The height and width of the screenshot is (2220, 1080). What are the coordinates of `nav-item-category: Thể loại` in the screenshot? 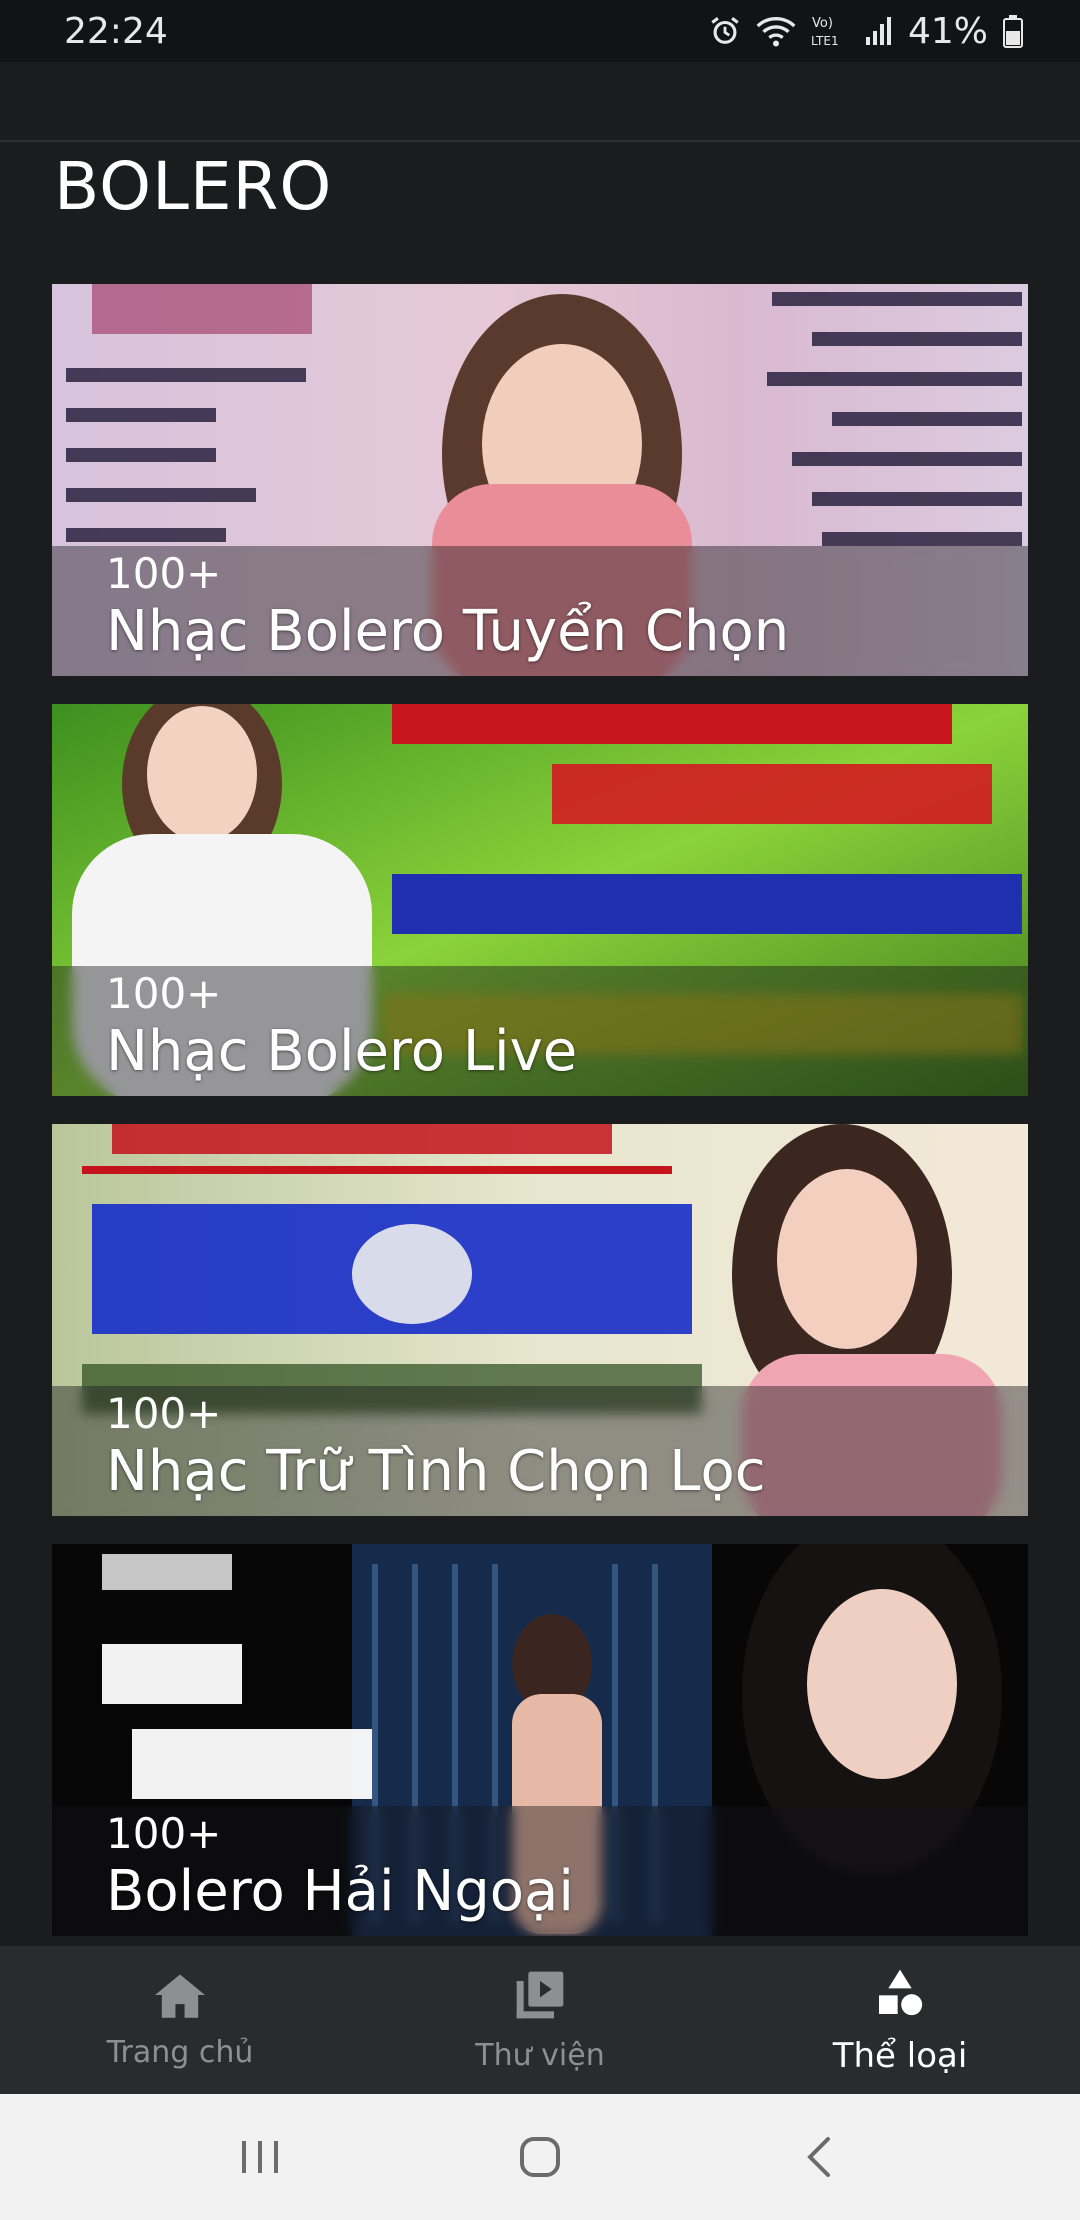 It's located at (900, 2020).